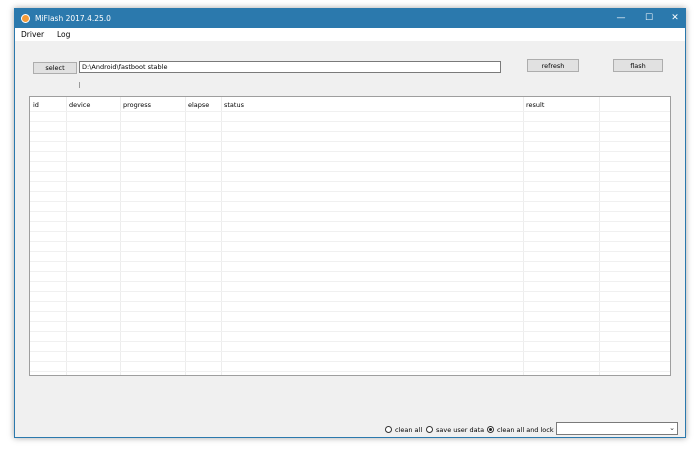 The height and width of the screenshot is (450, 700). Describe the element at coordinates (55, 68) in the screenshot. I see `select-button: select` at that location.